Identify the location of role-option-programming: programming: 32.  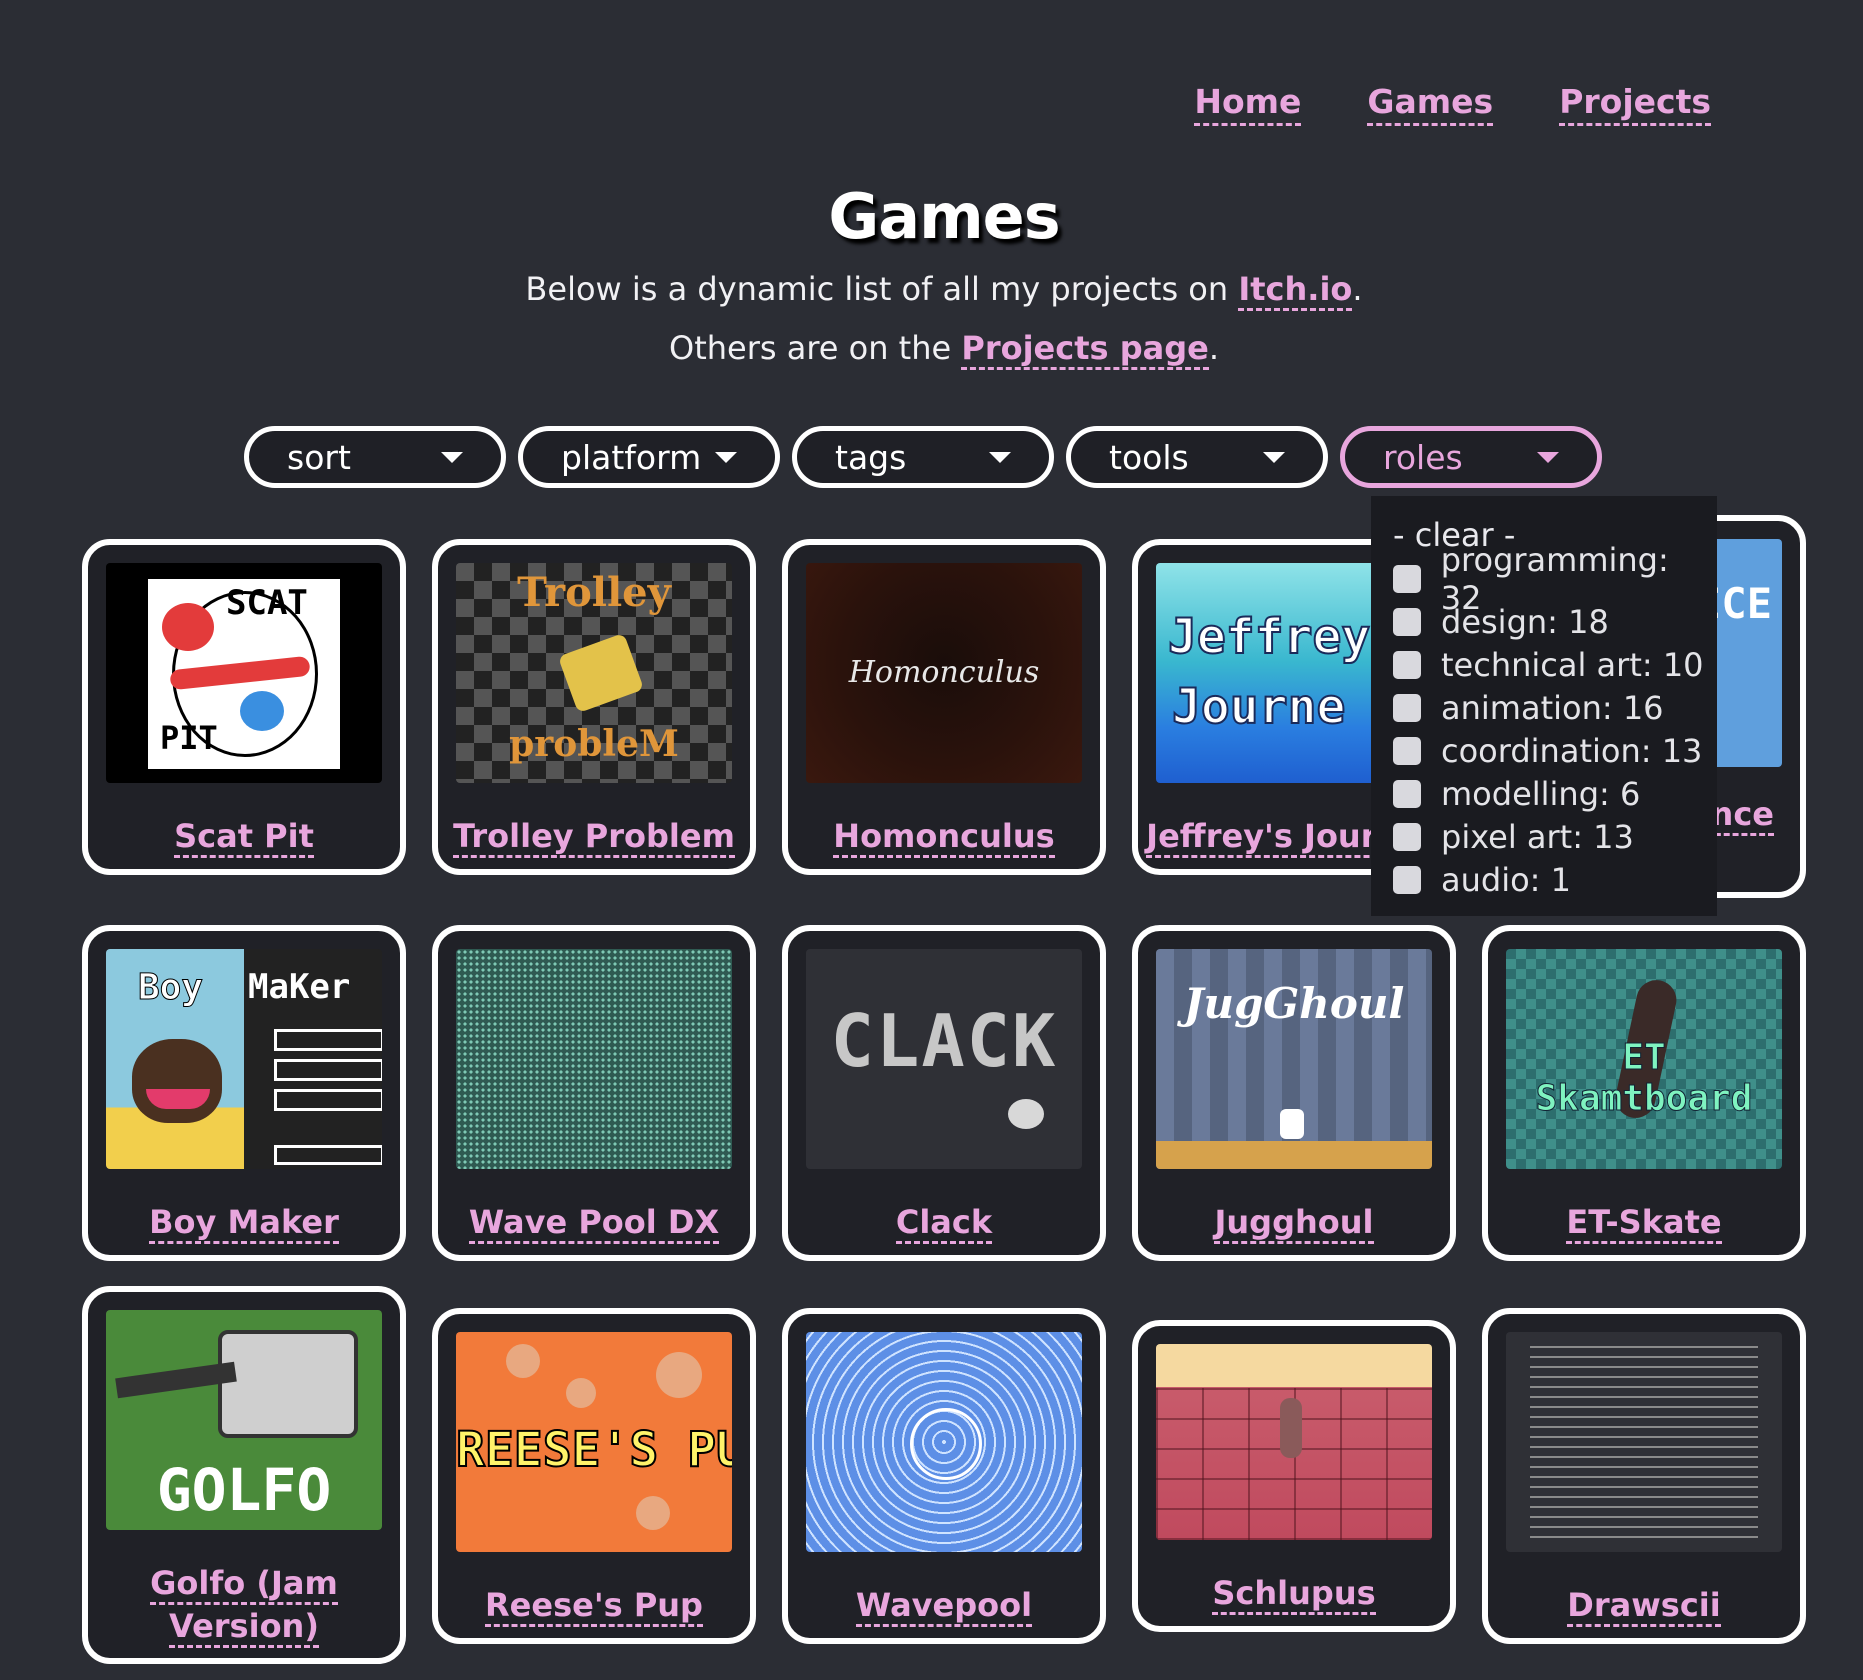
(1544, 579).